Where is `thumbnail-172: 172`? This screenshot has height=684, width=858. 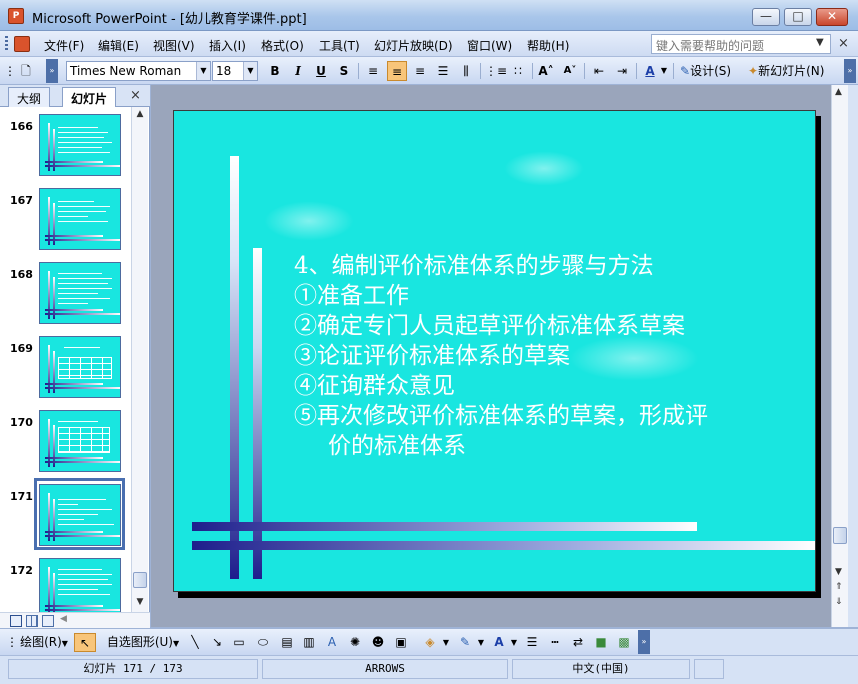 thumbnail-172: 172 is located at coordinates (65, 581).